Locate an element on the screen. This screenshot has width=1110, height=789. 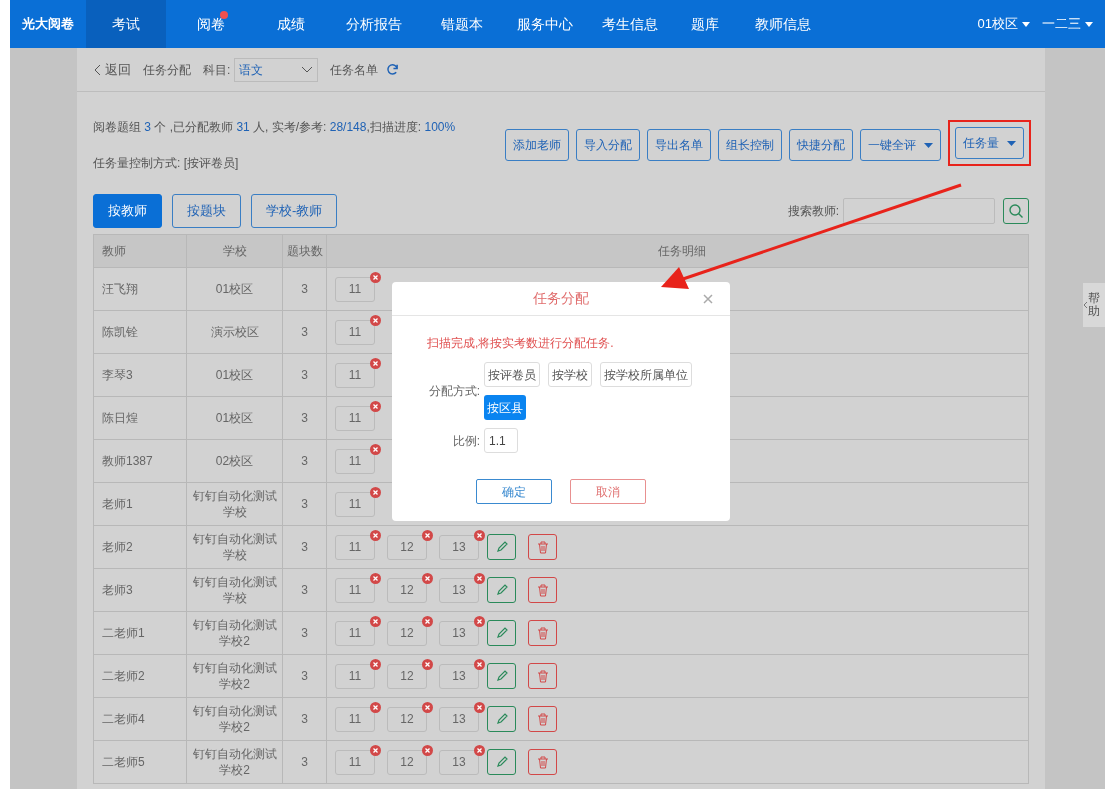
nav-tab: 阅卷 is located at coordinates (211, 24).